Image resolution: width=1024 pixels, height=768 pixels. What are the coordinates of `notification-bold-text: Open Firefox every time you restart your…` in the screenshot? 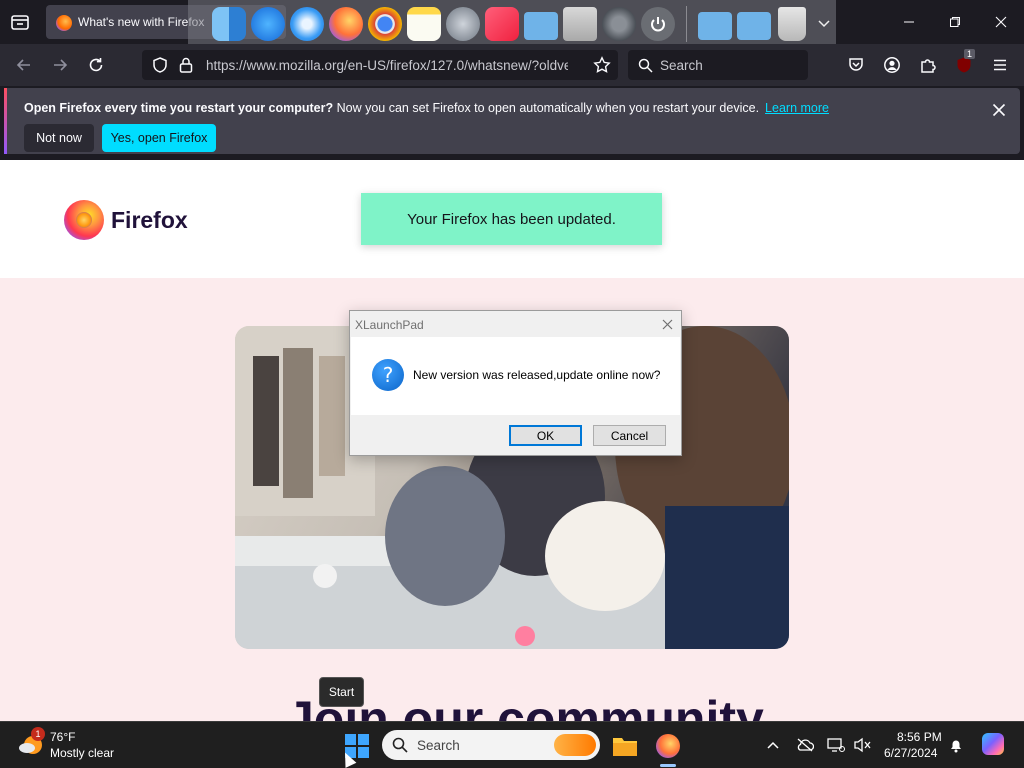 It's located at (179, 108).